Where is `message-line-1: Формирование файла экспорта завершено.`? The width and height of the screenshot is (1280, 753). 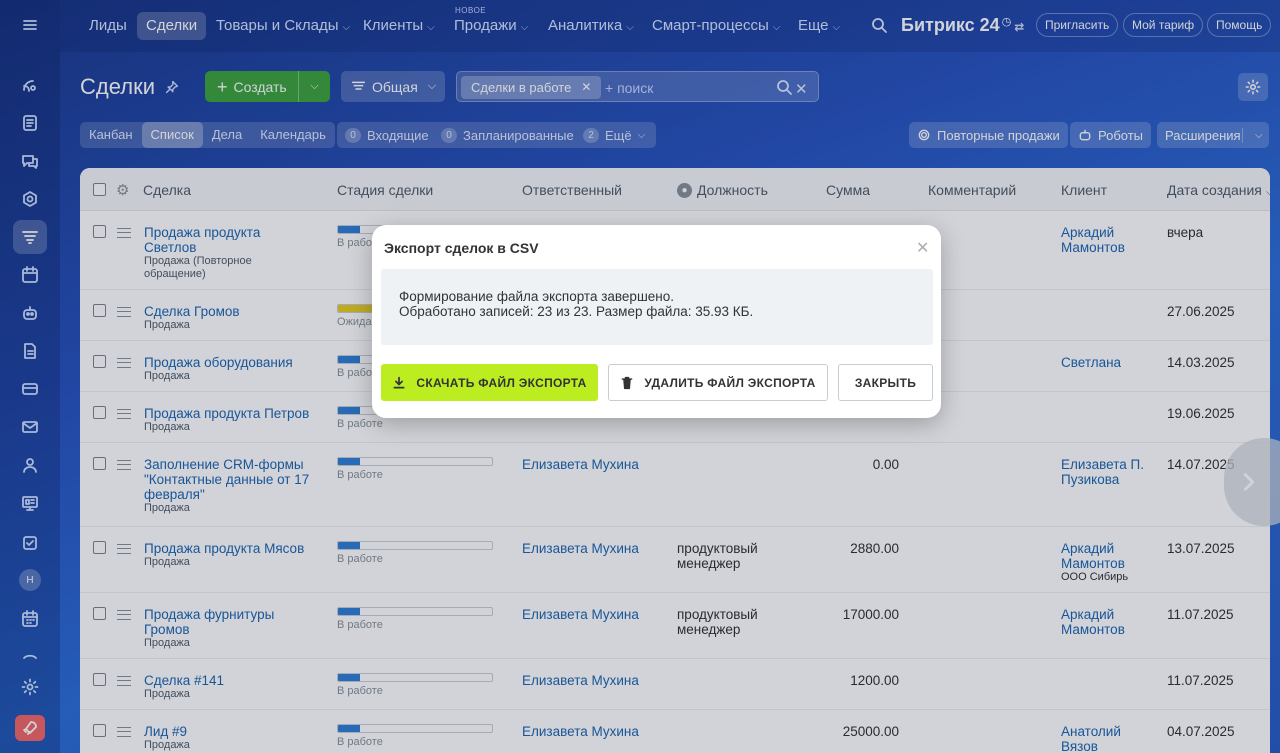
message-line-1: Формирование файла экспорта завершено. is located at coordinates (536, 296).